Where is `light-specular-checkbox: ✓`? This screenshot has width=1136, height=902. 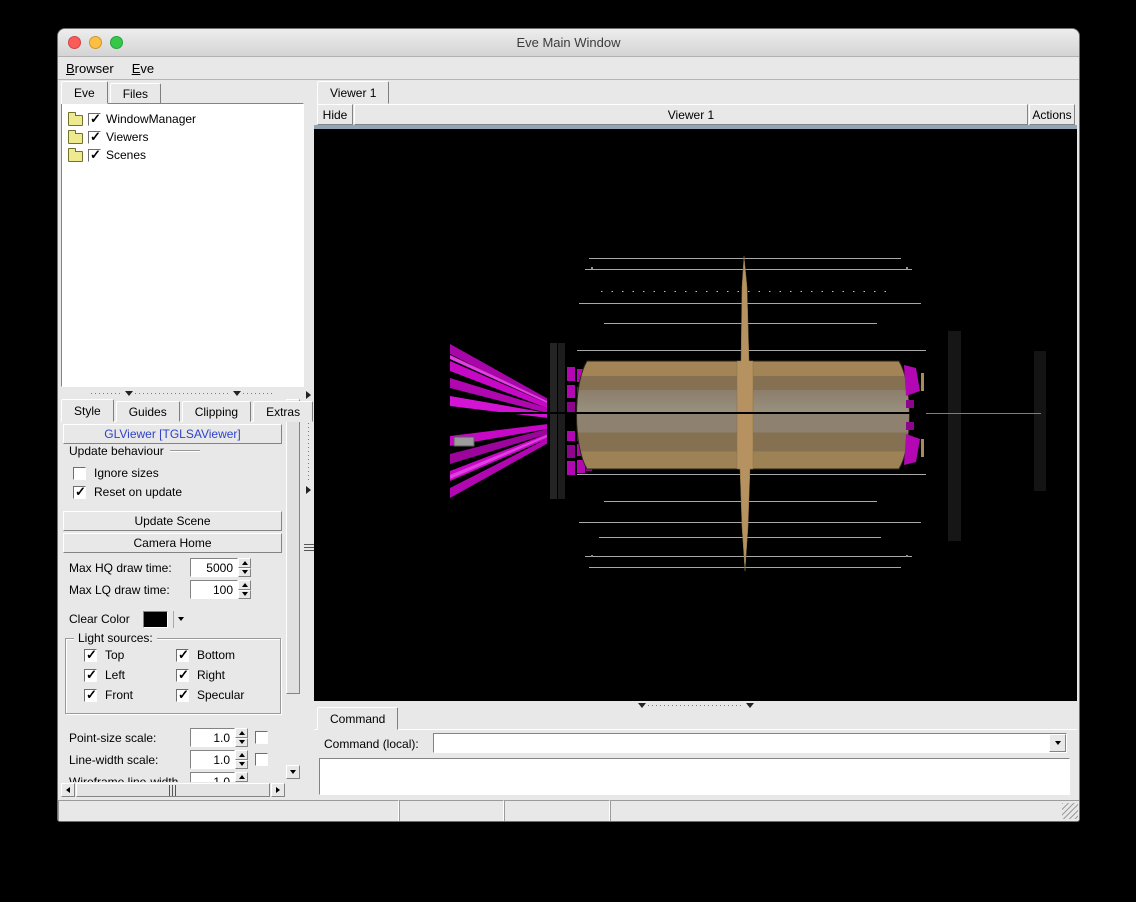
light-specular-checkbox: ✓ is located at coordinates (182, 694).